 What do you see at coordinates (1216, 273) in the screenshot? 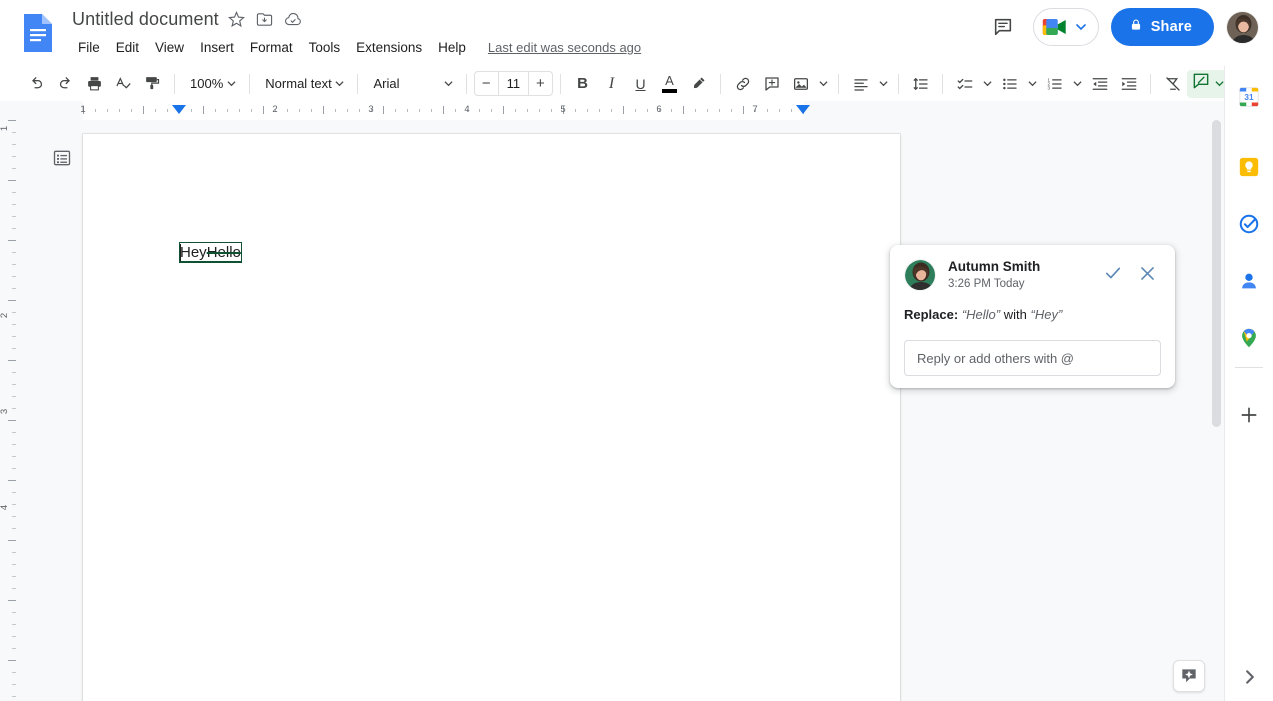
I see `vertical-scrollbar-thumb` at bounding box center [1216, 273].